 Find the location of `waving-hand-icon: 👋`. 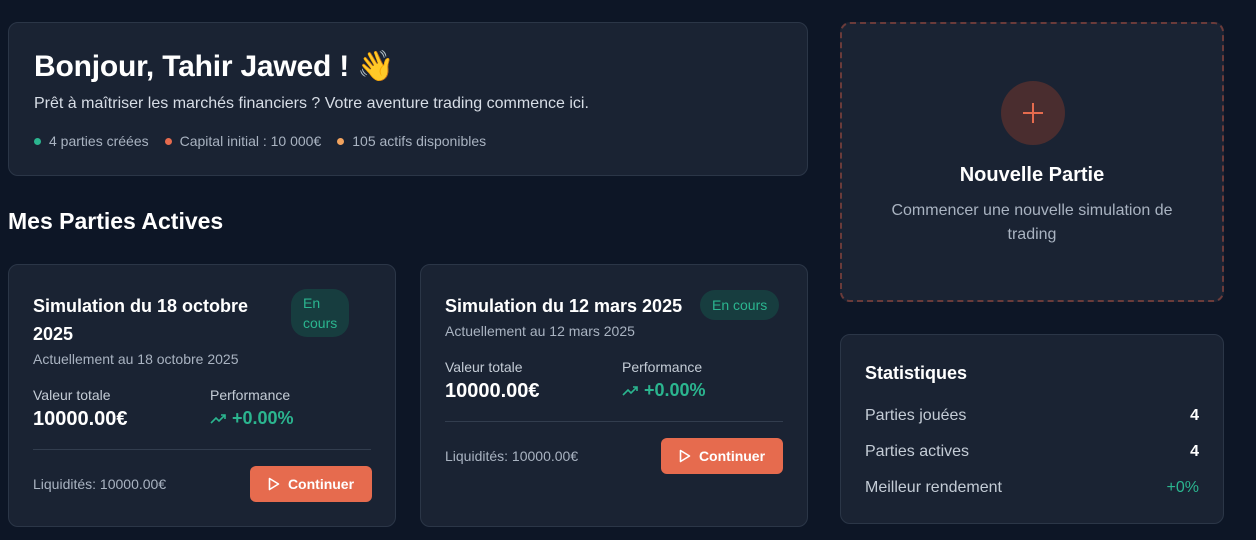

waving-hand-icon: 👋 is located at coordinates (376, 66).